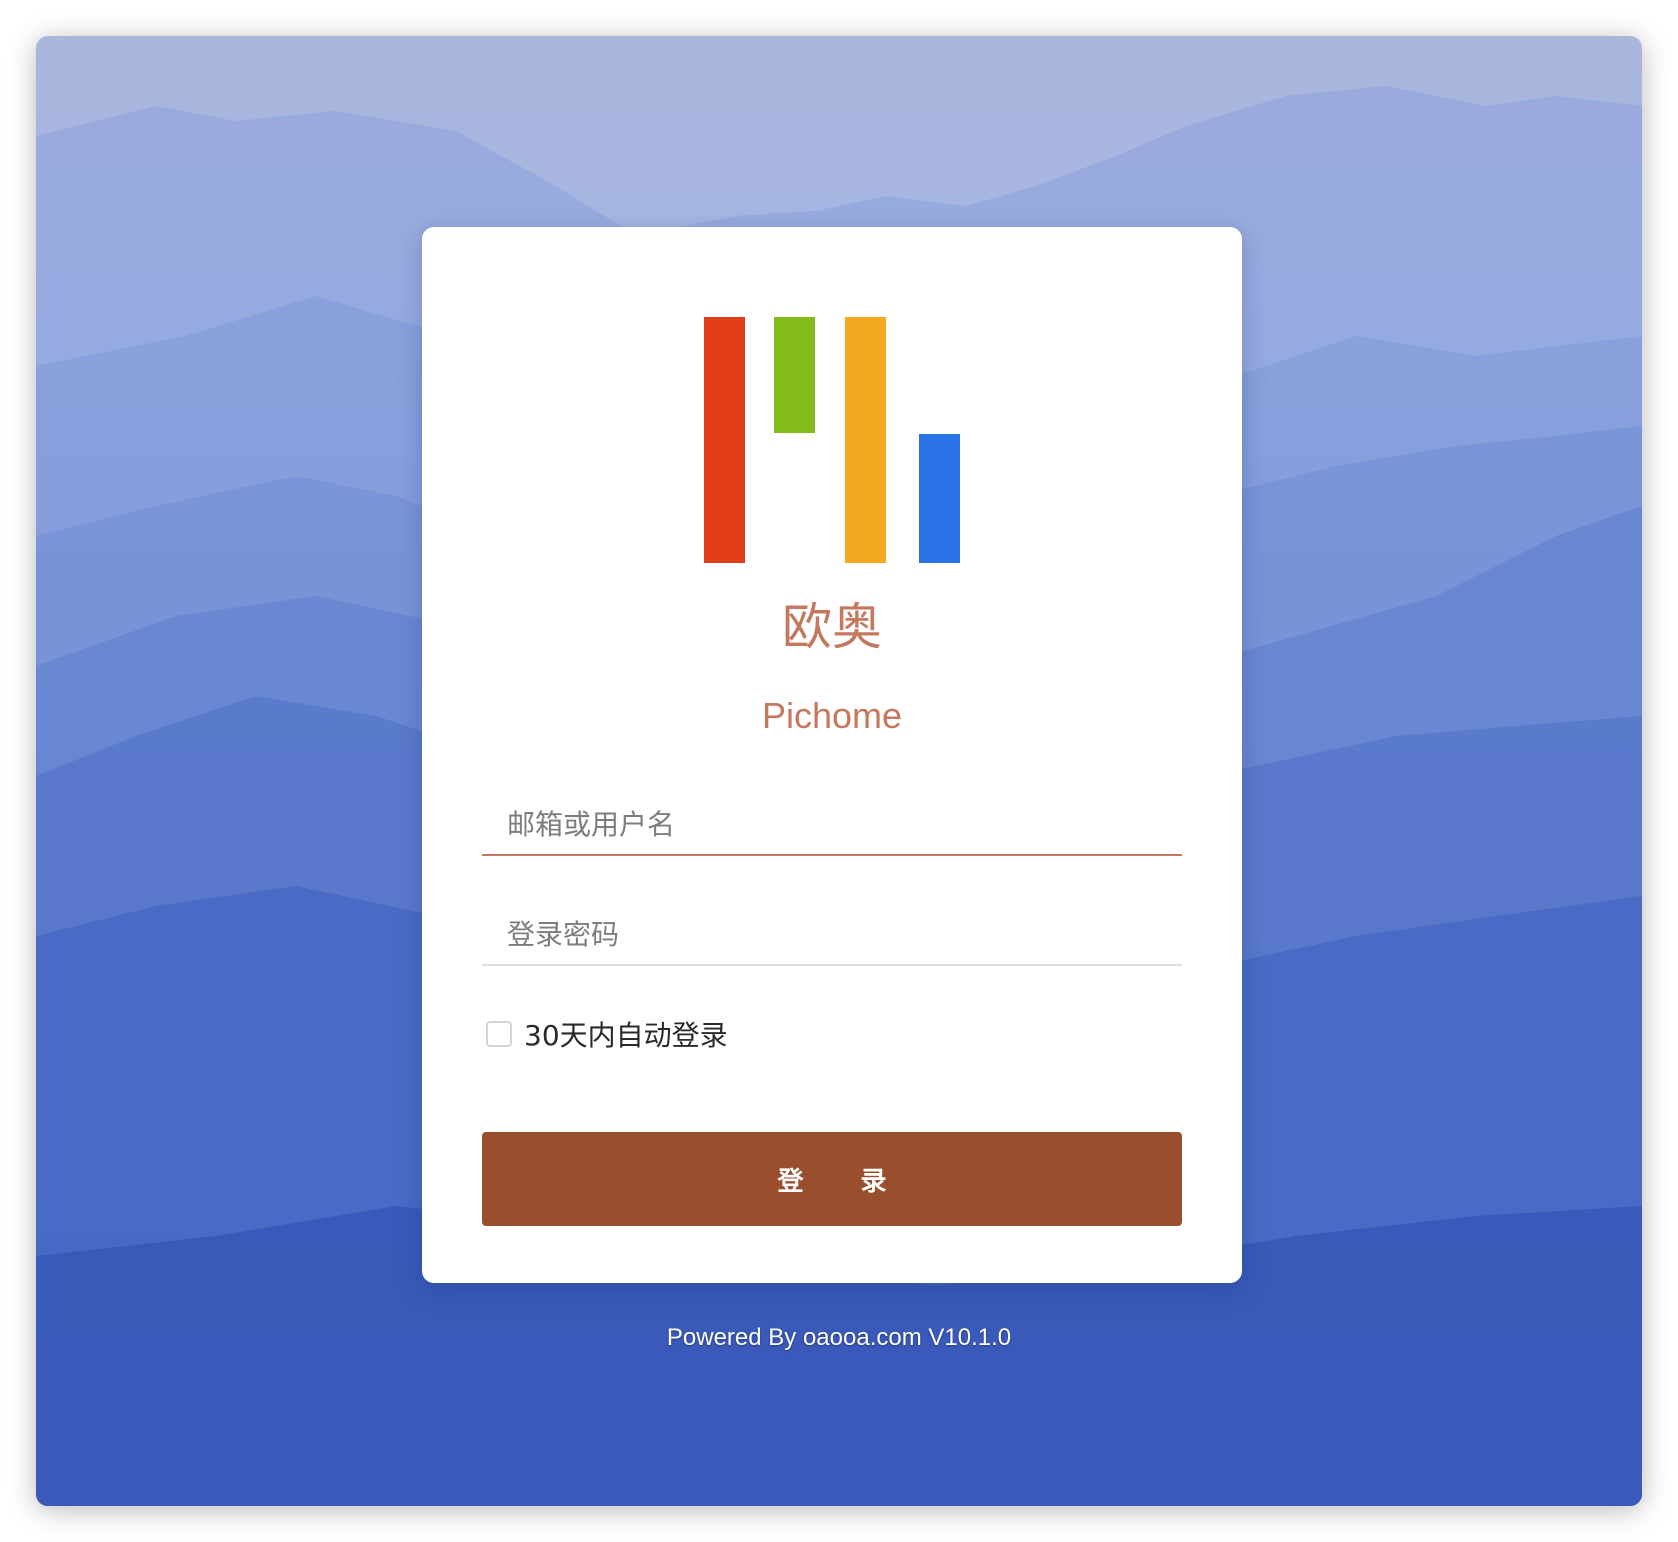 The width and height of the screenshot is (1678, 1542). I want to click on remember-me-label: 30天内自动登录, so click(626, 1035).